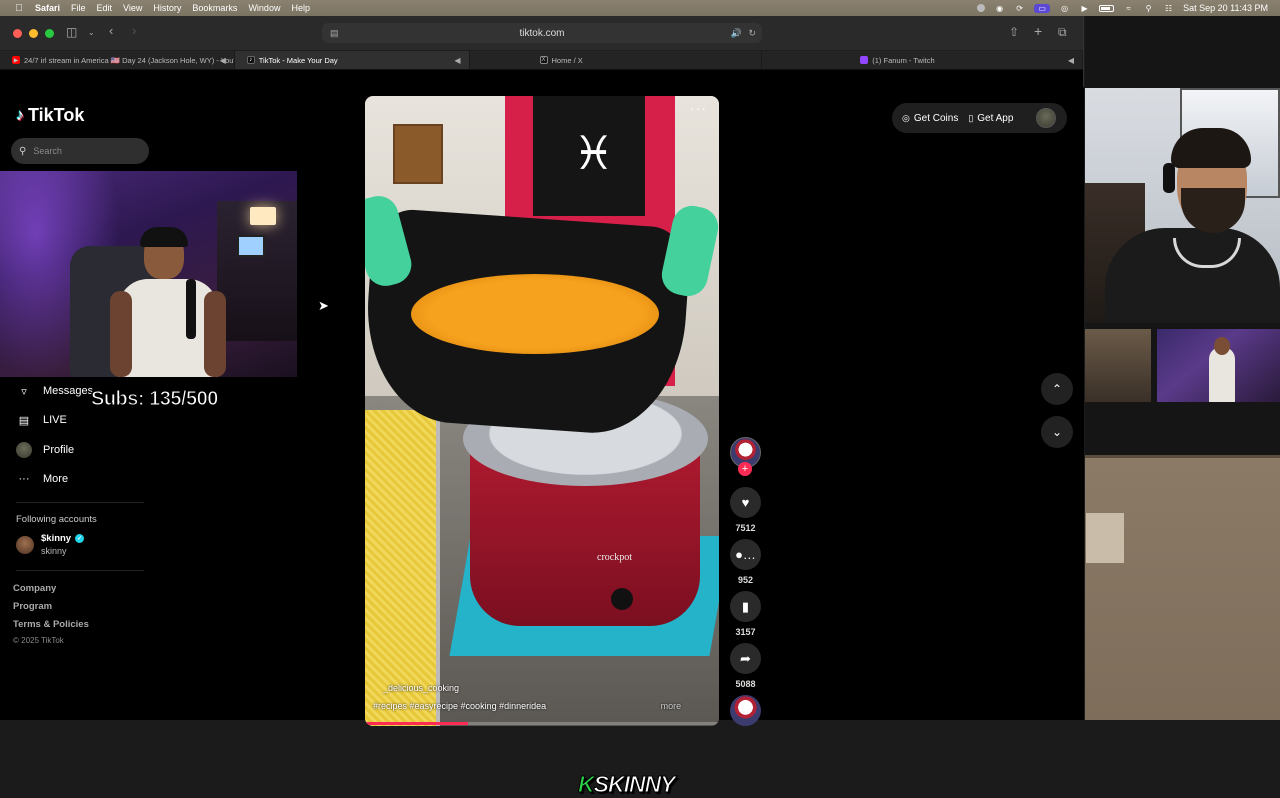  I want to click on menu-view: View, so click(132, 8).